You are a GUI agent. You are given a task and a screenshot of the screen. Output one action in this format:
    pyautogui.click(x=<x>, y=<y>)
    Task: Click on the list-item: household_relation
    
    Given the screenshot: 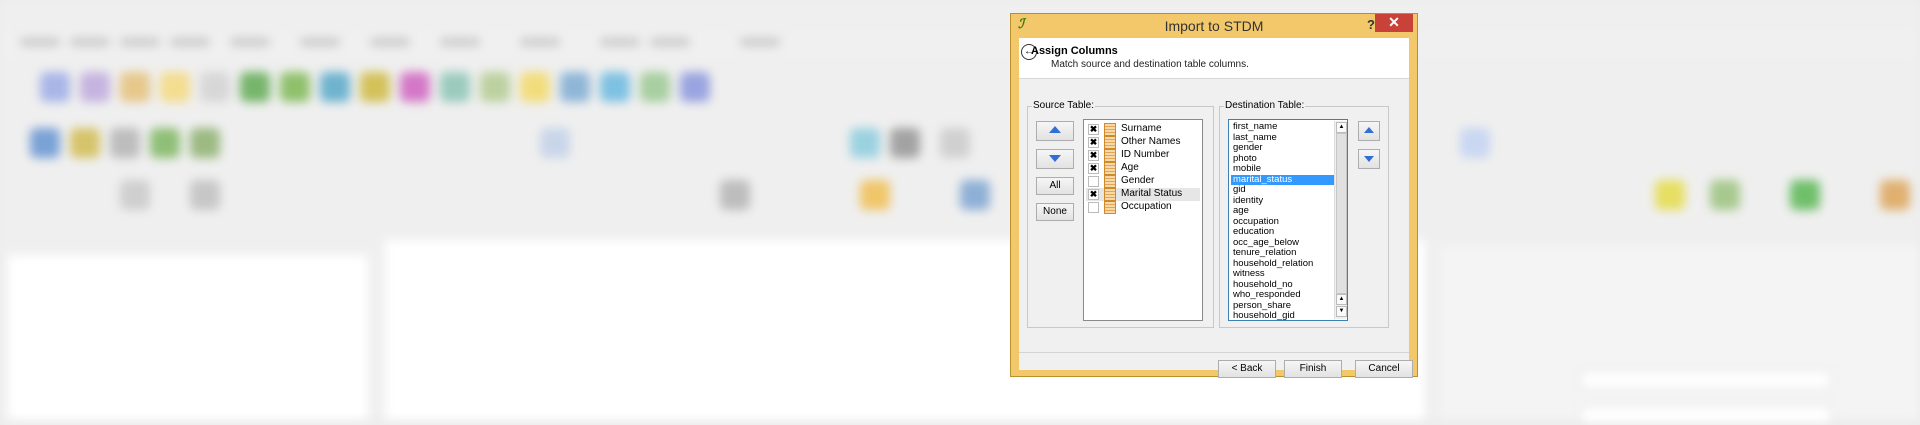 What is the action you would take?
    pyautogui.click(x=1284, y=263)
    